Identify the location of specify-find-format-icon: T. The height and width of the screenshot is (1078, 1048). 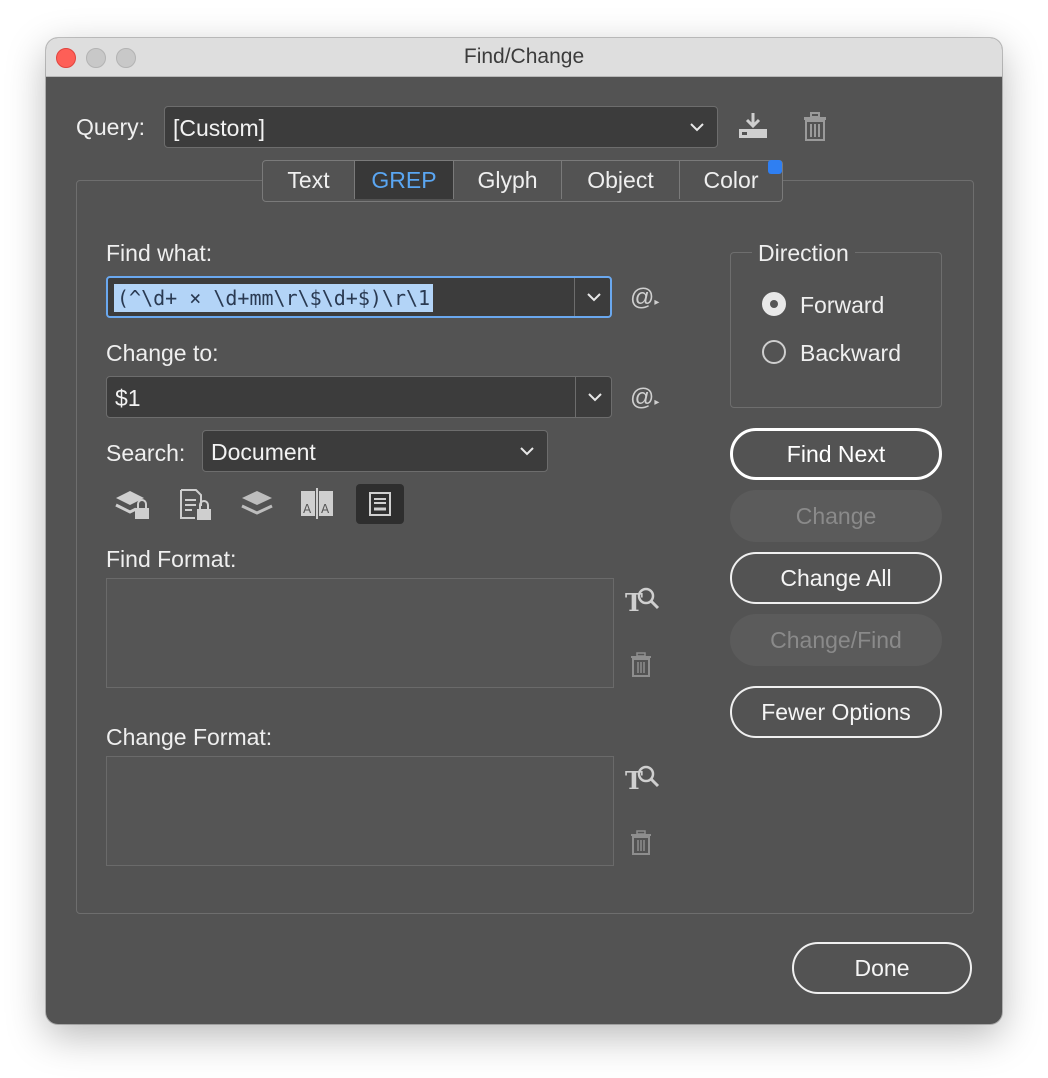
(642, 600).